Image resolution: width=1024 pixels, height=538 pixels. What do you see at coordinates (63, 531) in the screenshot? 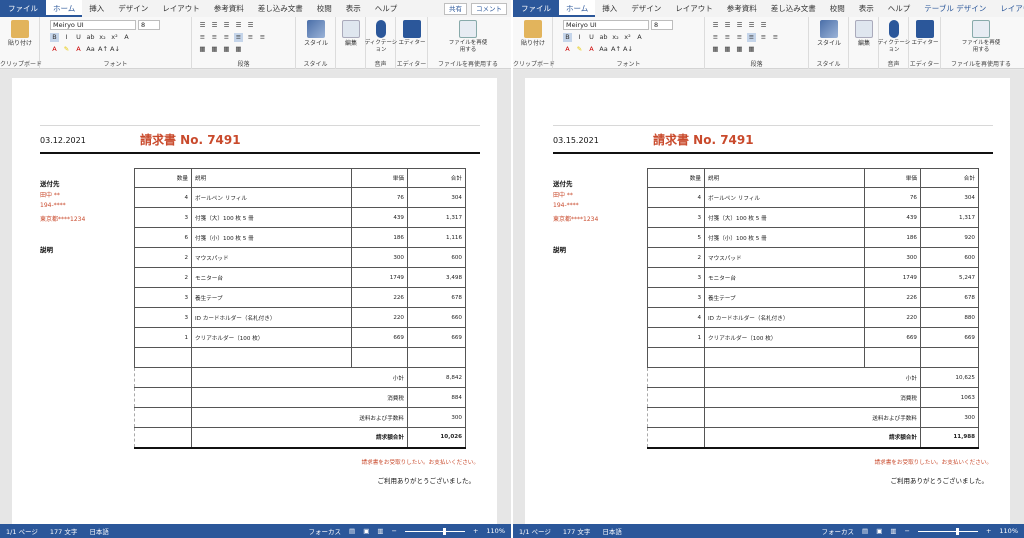
I see `word-count: 177 文字` at bounding box center [63, 531].